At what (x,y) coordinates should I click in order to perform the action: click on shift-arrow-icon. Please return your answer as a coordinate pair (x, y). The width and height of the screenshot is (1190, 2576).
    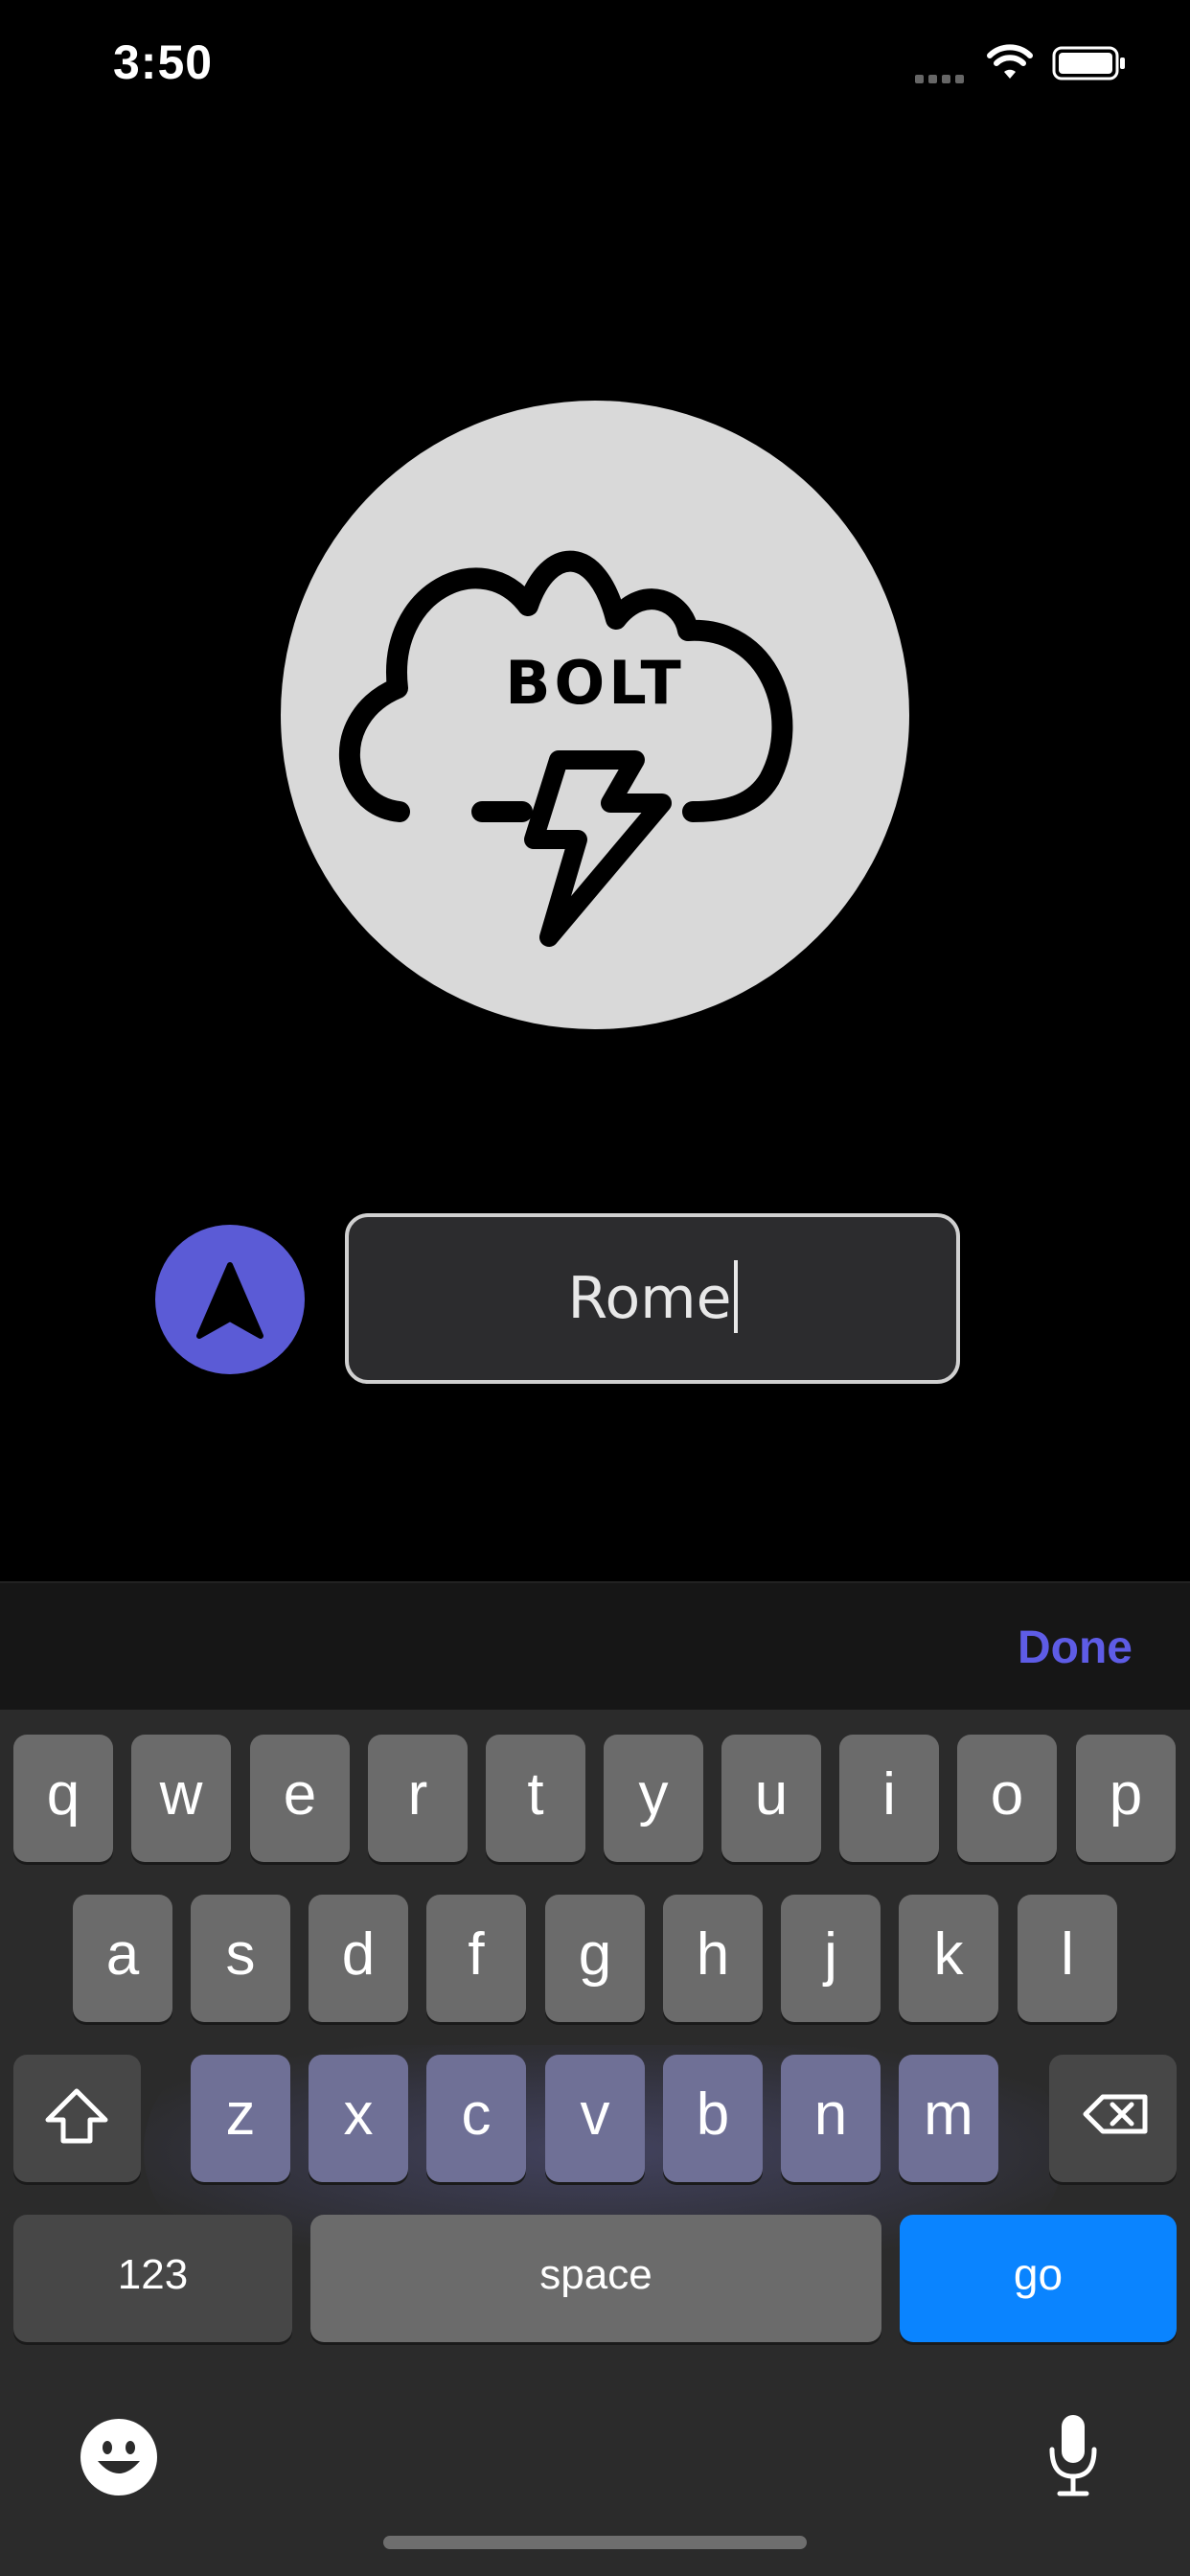
    Looking at the image, I should click on (76, 2116).